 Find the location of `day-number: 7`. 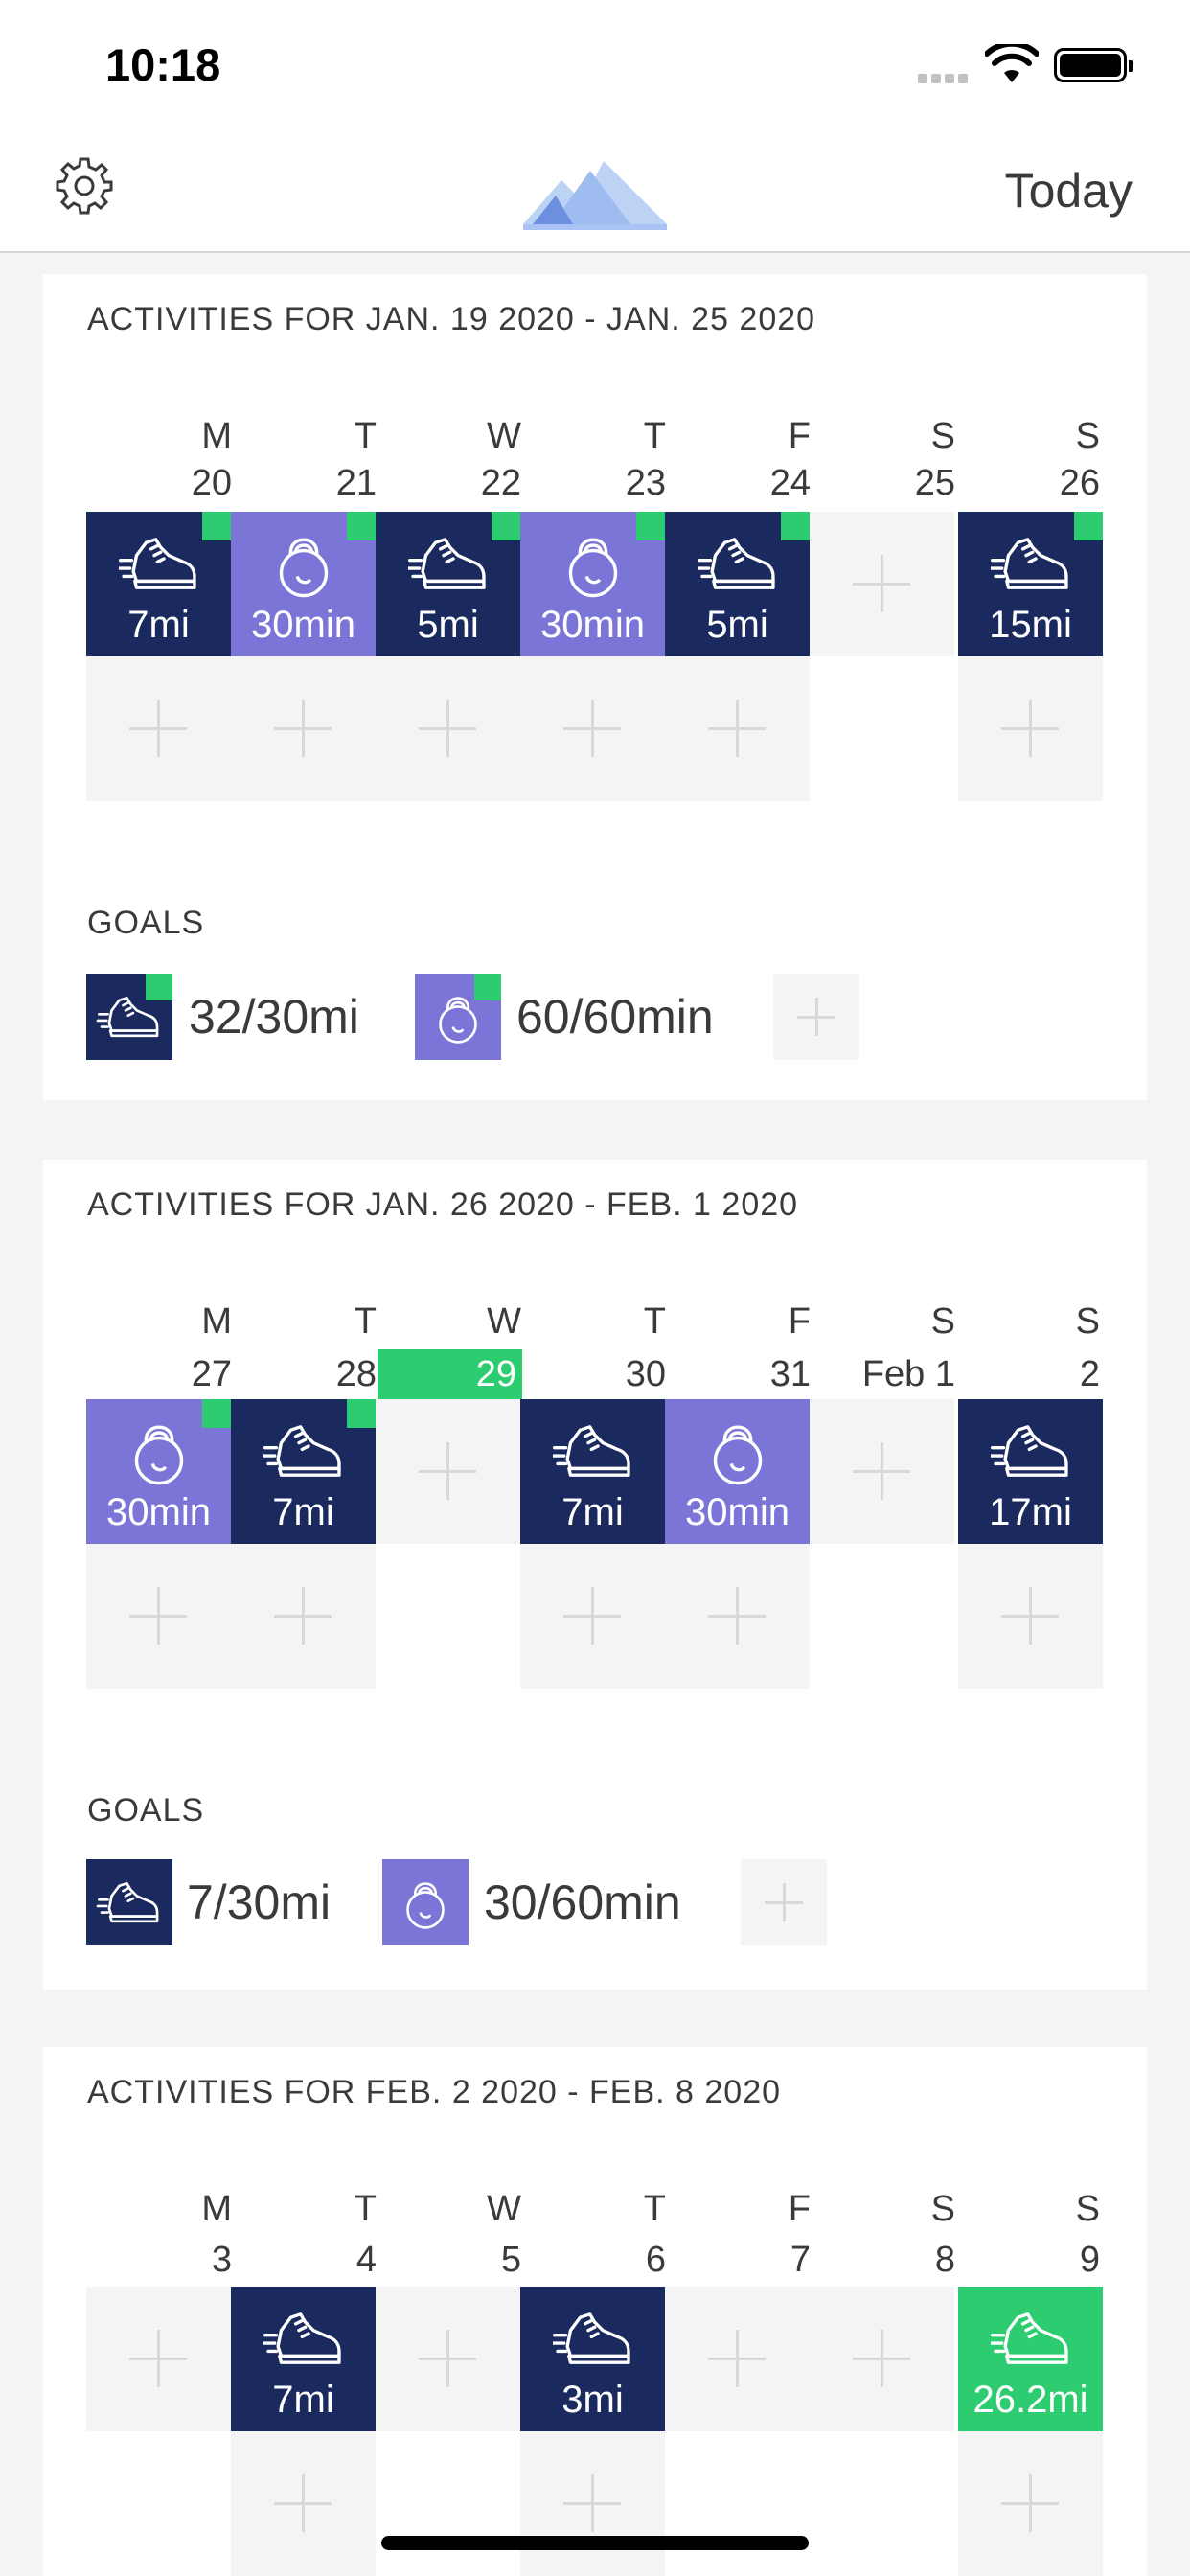

day-number: 7 is located at coordinates (801, 2260).